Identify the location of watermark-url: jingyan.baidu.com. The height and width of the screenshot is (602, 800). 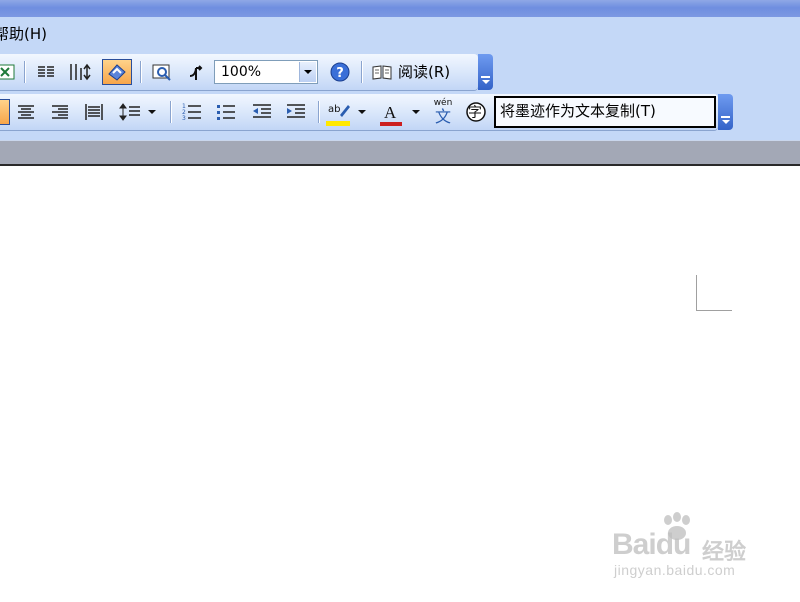
(675, 570).